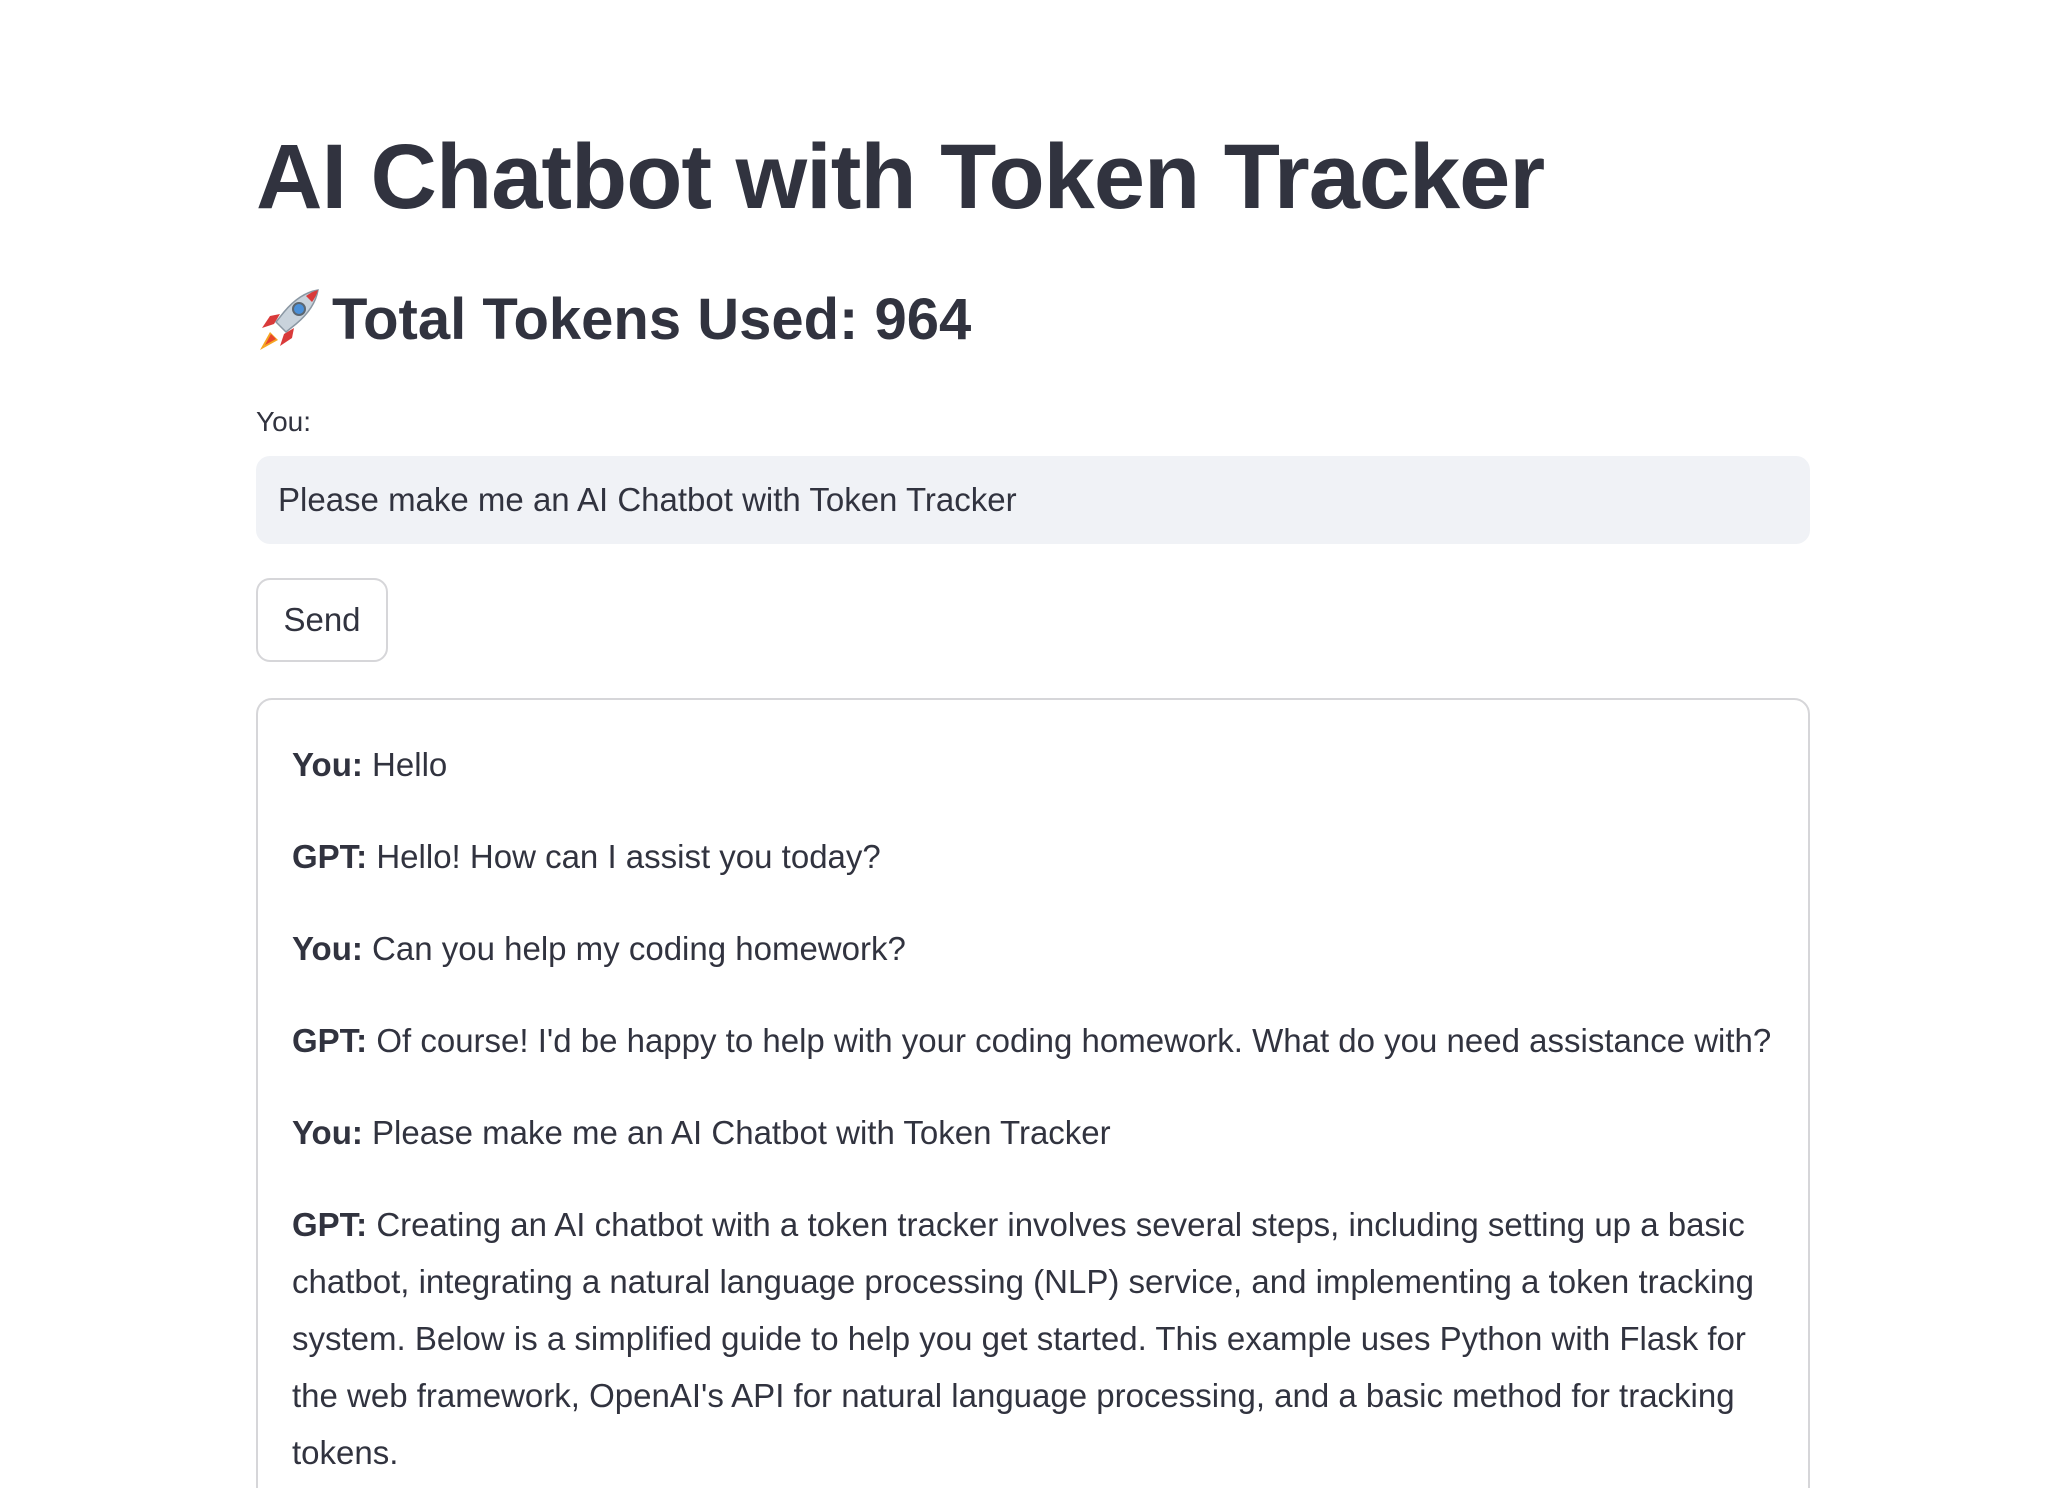 This screenshot has width=2060, height=1488. I want to click on page-title: AI Chatbot with Token Tracker, so click(900, 177).